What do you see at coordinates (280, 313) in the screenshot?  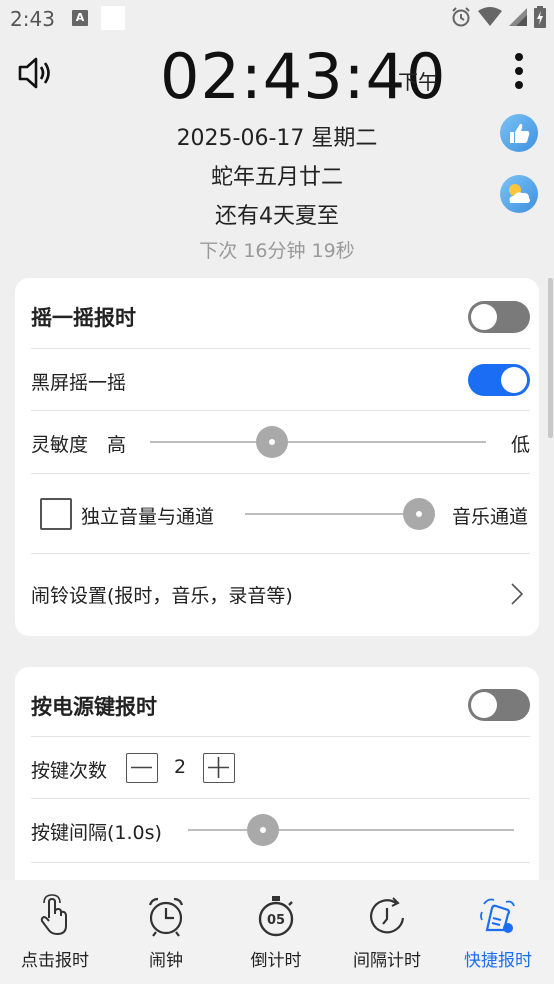 I see `shake-title-row: 摇一摇报时` at bounding box center [280, 313].